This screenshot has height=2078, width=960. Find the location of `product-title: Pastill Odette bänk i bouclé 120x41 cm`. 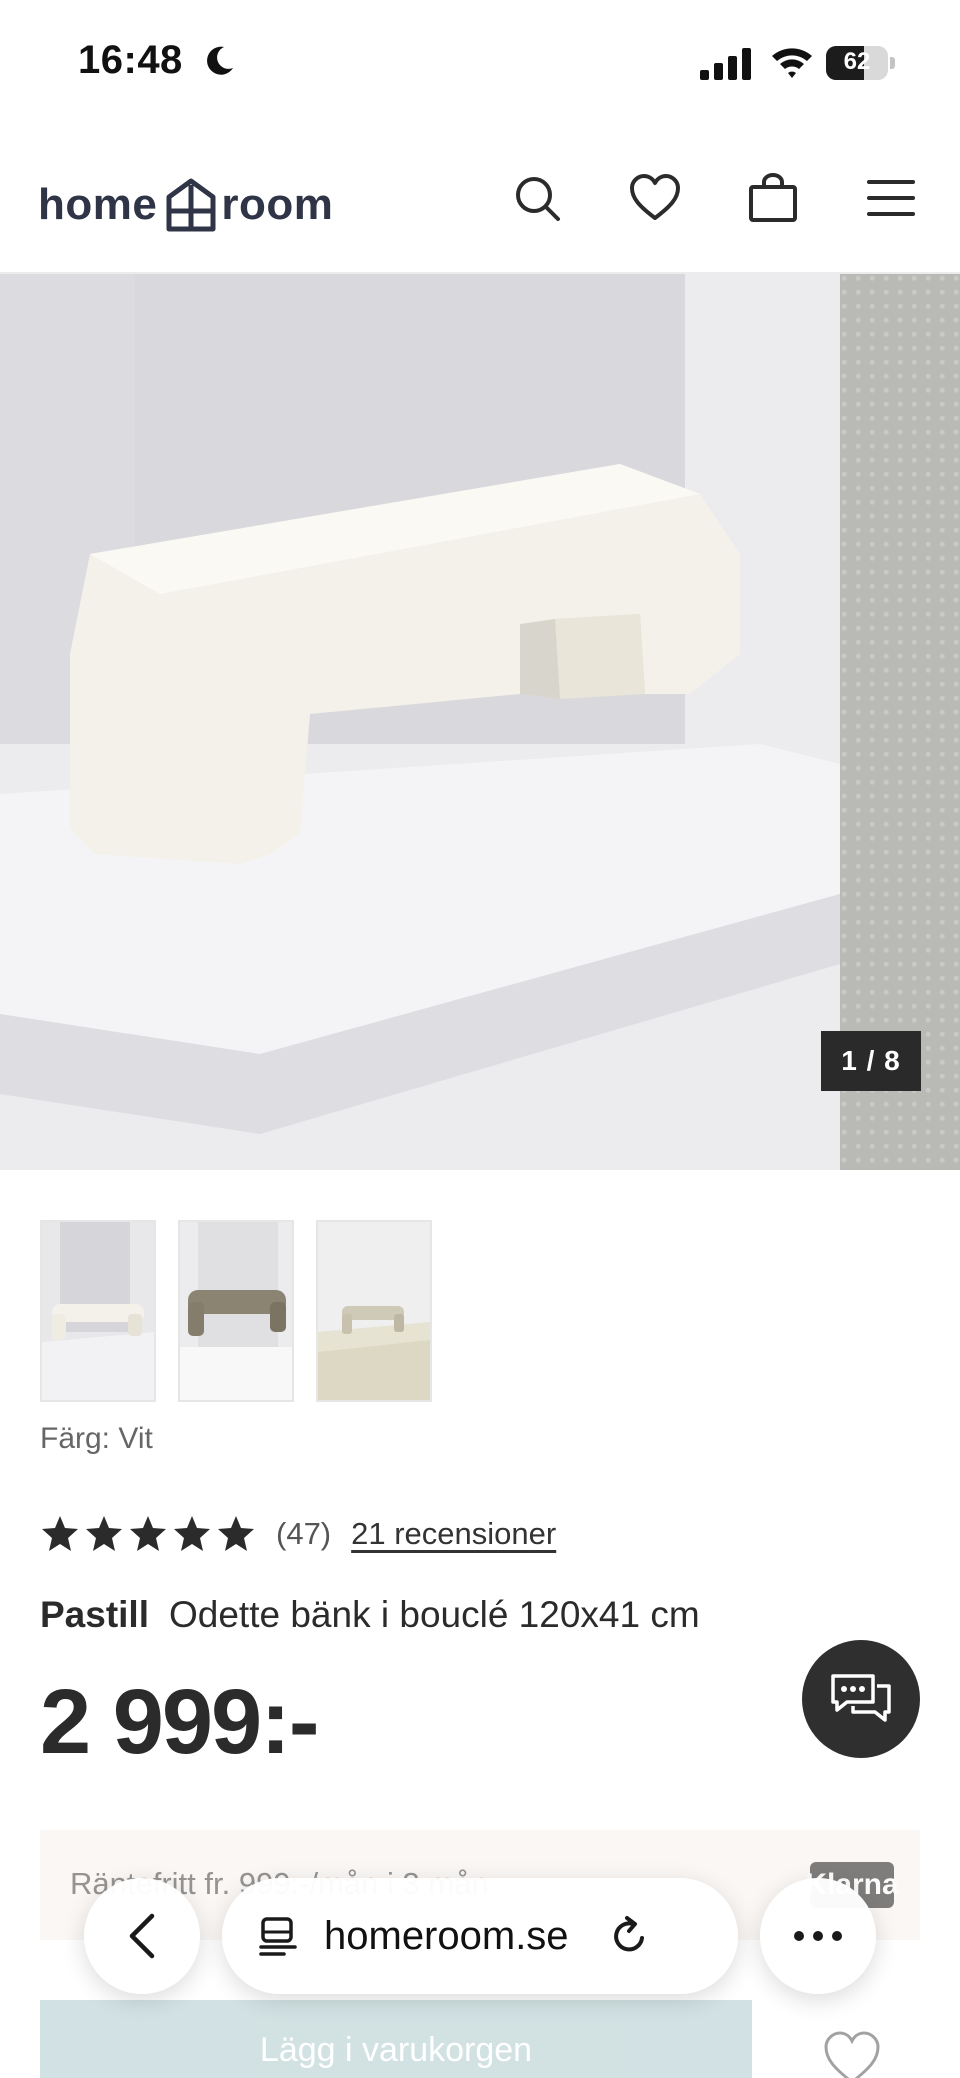

product-title: Pastill Odette bänk i bouclé 120x41 cm is located at coordinates (370, 1615).